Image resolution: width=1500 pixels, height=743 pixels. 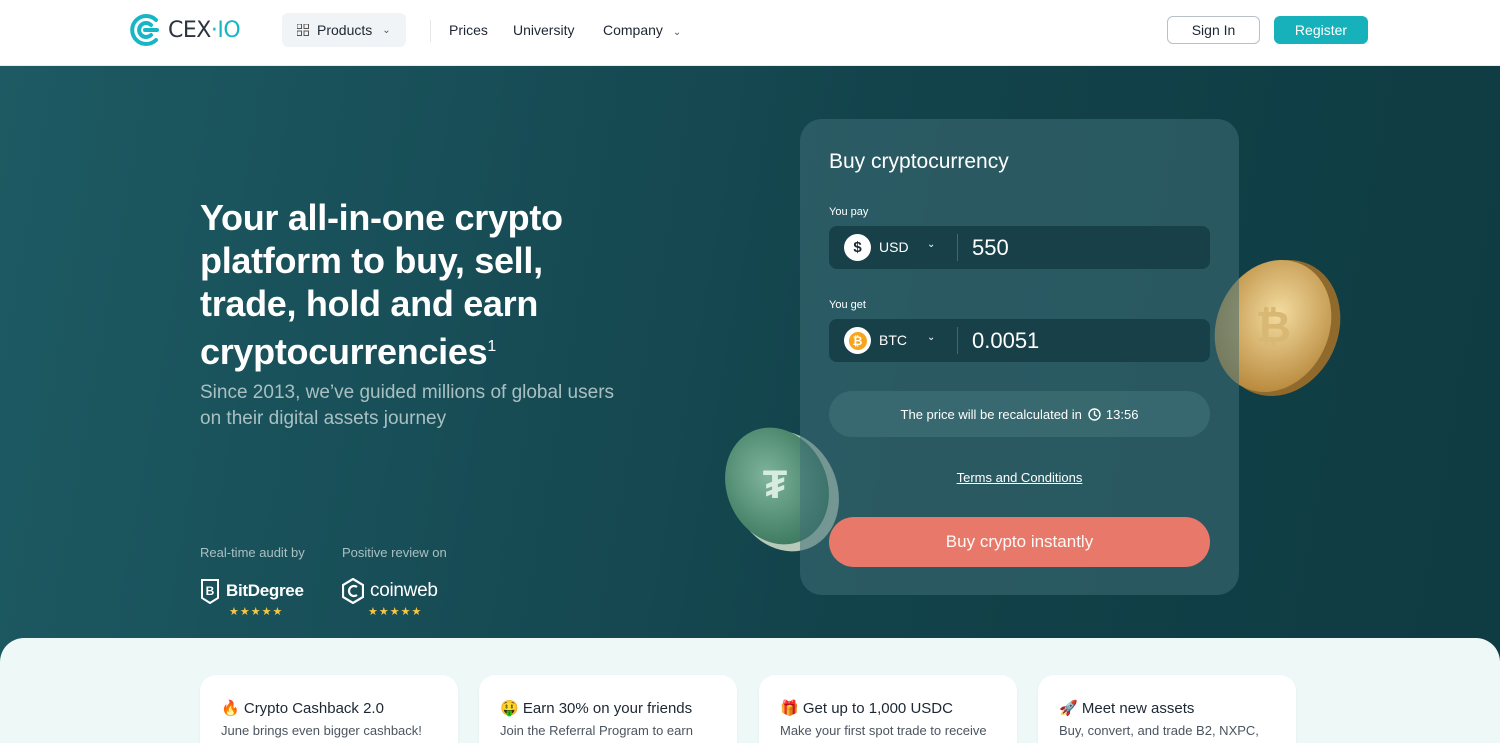 I want to click on grid-icon, so click(x=303, y=30).